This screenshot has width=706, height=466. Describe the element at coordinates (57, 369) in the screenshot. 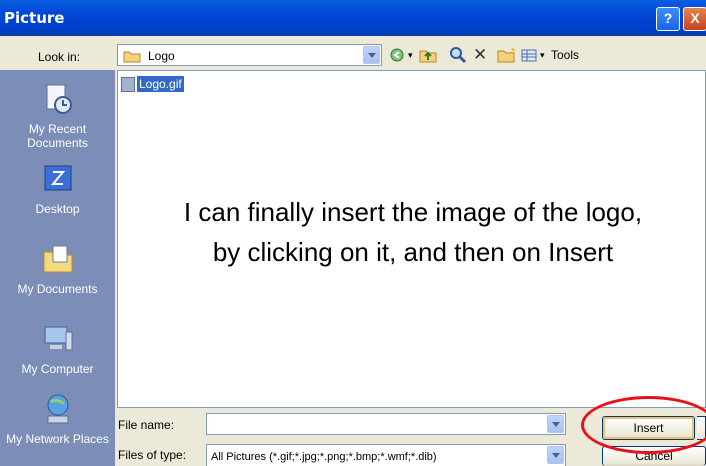

I see `place-label: My Computer` at that location.